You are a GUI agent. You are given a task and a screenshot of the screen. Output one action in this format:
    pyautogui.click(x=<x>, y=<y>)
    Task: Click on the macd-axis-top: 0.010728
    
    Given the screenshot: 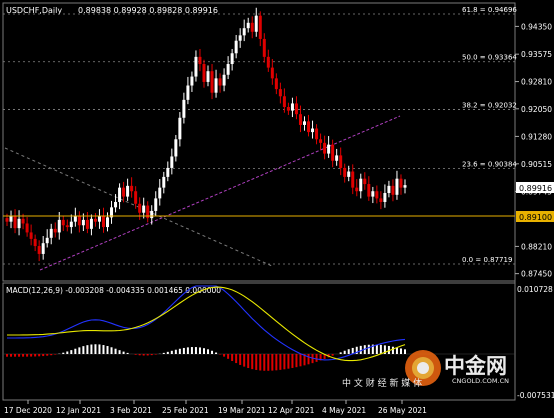 What is the action you would take?
    pyautogui.click(x=535, y=289)
    